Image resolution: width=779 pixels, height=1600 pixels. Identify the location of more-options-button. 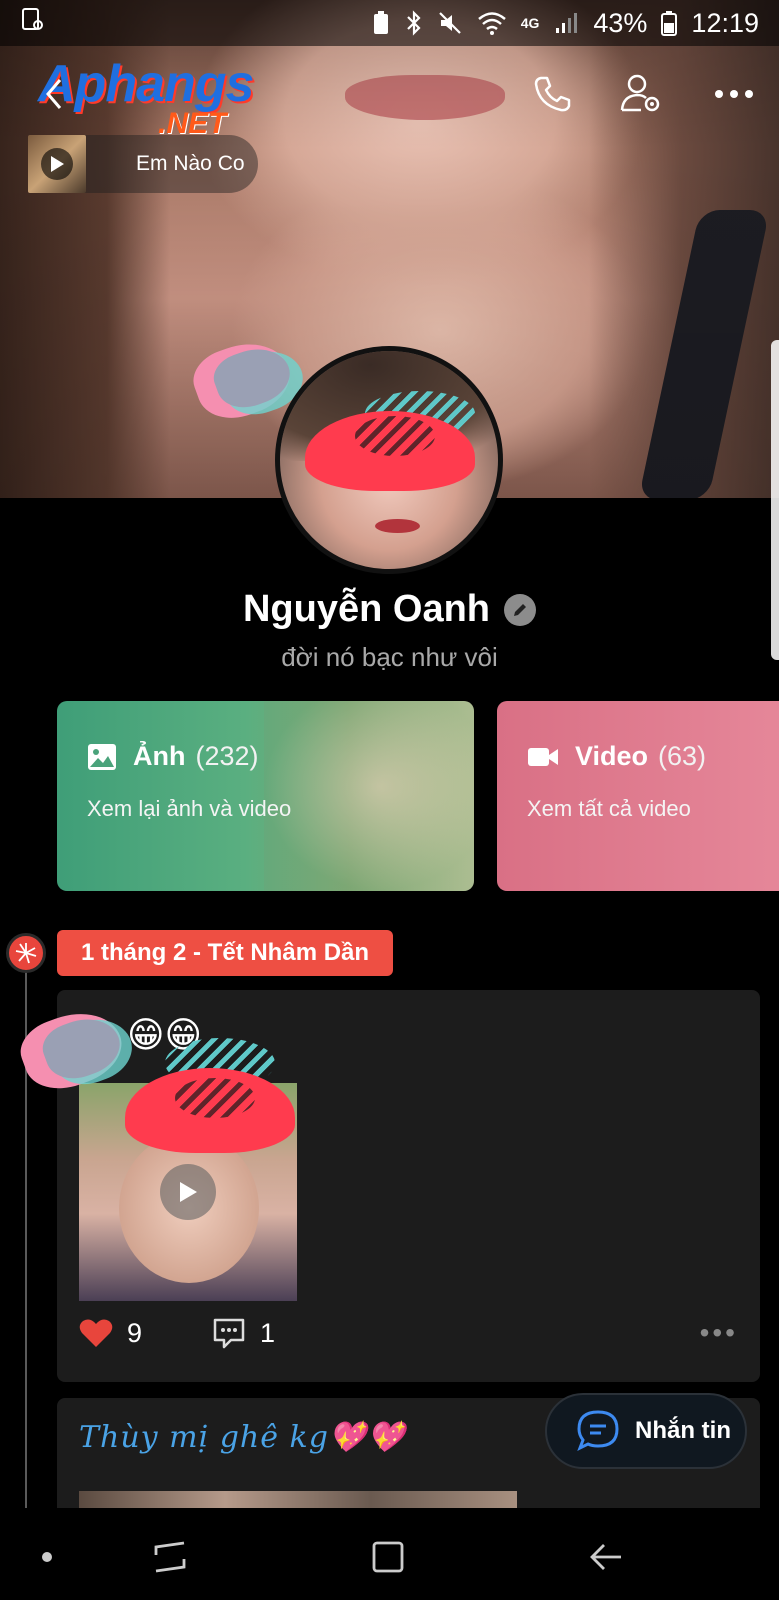
(734, 94).